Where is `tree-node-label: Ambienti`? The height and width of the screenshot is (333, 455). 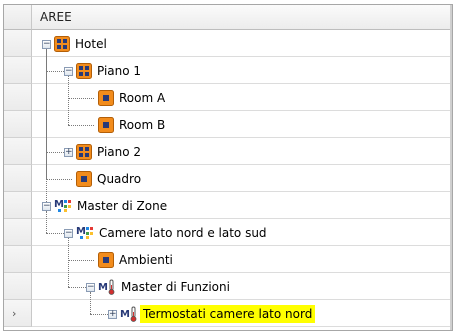
tree-node-label: Ambienti is located at coordinates (146, 260).